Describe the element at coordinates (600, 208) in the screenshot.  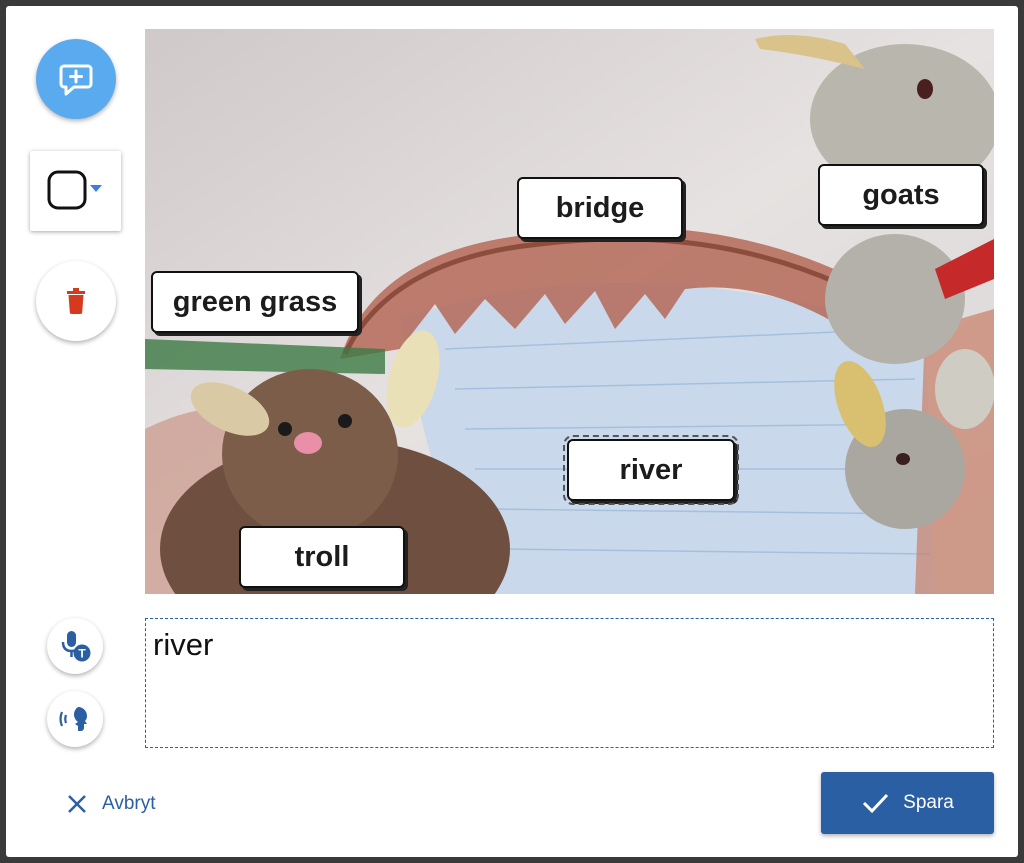
I see `label-bridge: bridge` at that location.